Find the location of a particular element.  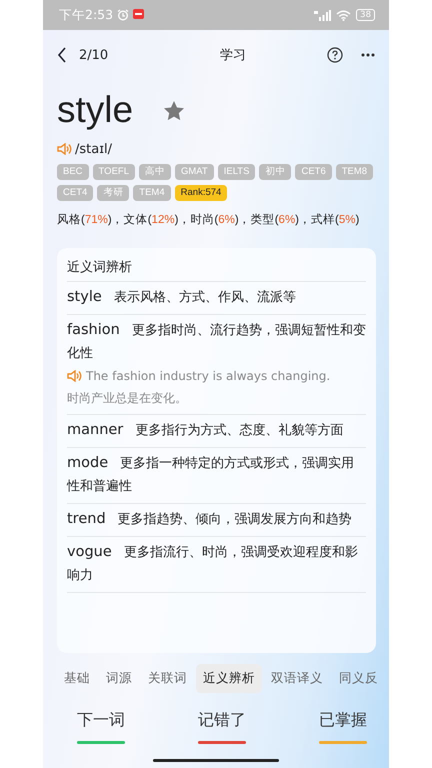

wifi-icon is located at coordinates (344, 15).